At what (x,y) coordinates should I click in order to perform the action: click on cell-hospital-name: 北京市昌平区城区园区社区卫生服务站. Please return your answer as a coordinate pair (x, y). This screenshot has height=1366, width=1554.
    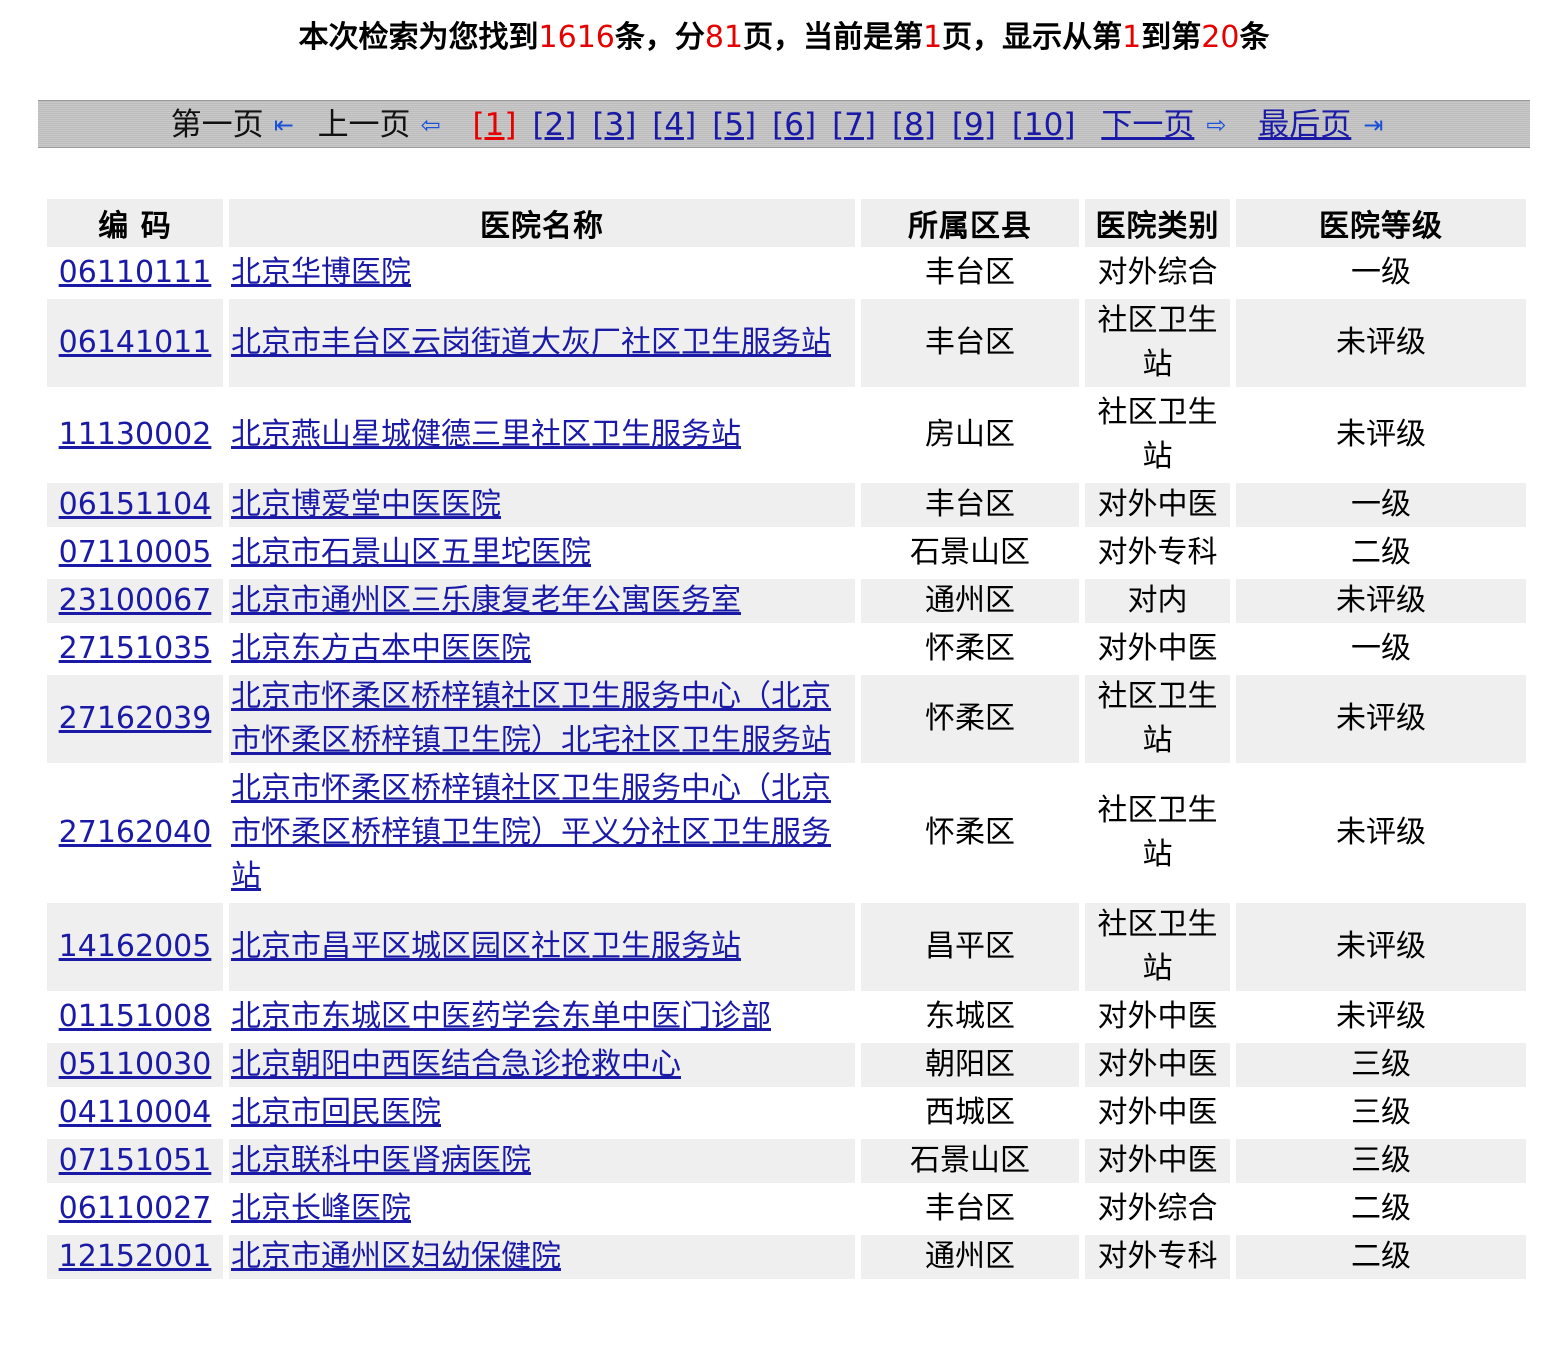
    Looking at the image, I should click on (542, 947).